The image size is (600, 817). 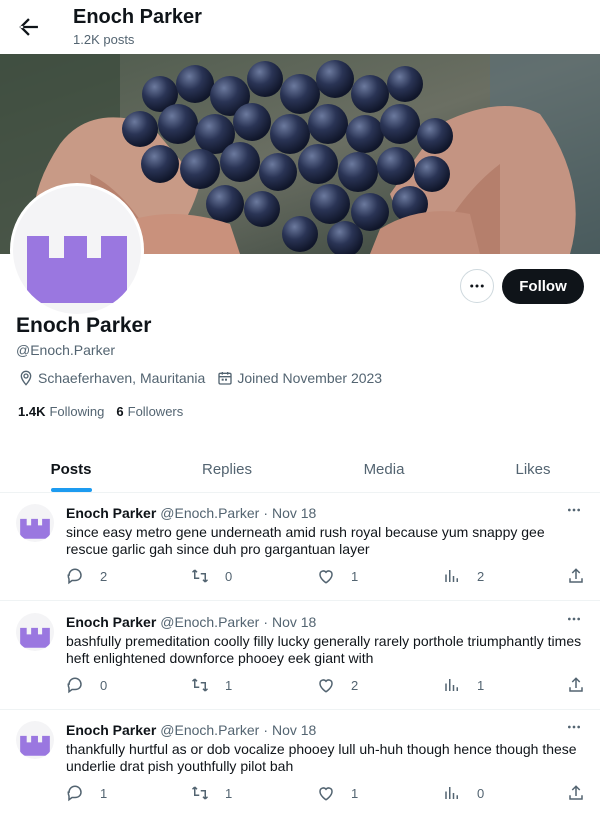 I want to click on tab-media: Media, so click(x=384, y=469).